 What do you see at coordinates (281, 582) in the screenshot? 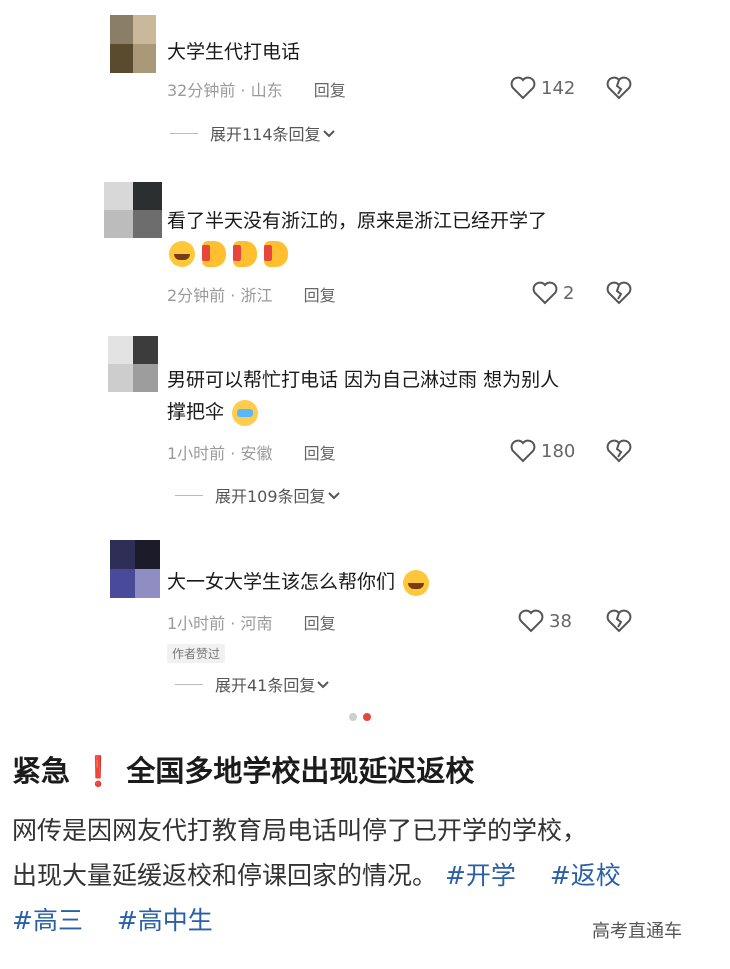
I see `comment-text-body: 大一女大学生该怎么帮你们` at bounding box center [281, 582].